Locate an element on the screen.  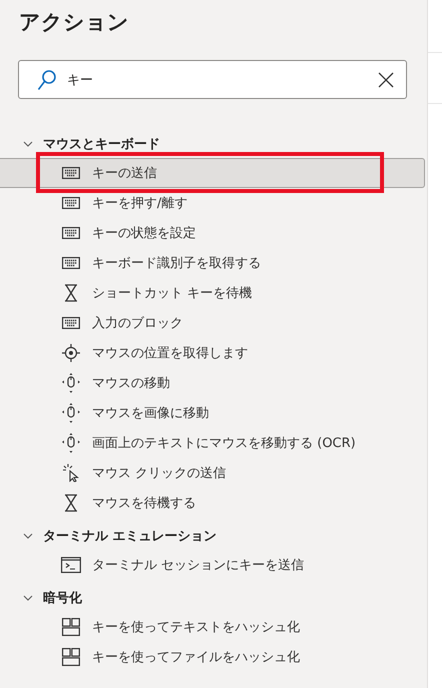
close-icon is located at coordinates (386, 80).